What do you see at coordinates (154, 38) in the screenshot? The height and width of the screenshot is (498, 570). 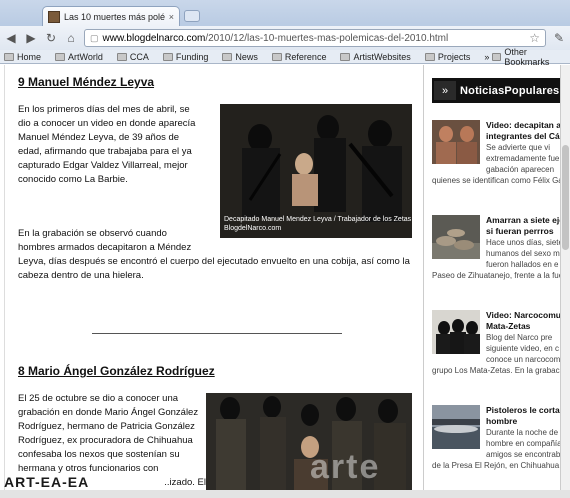 I see `url-host: www.blogdelnarco.com` at bounding box center [154, 38].